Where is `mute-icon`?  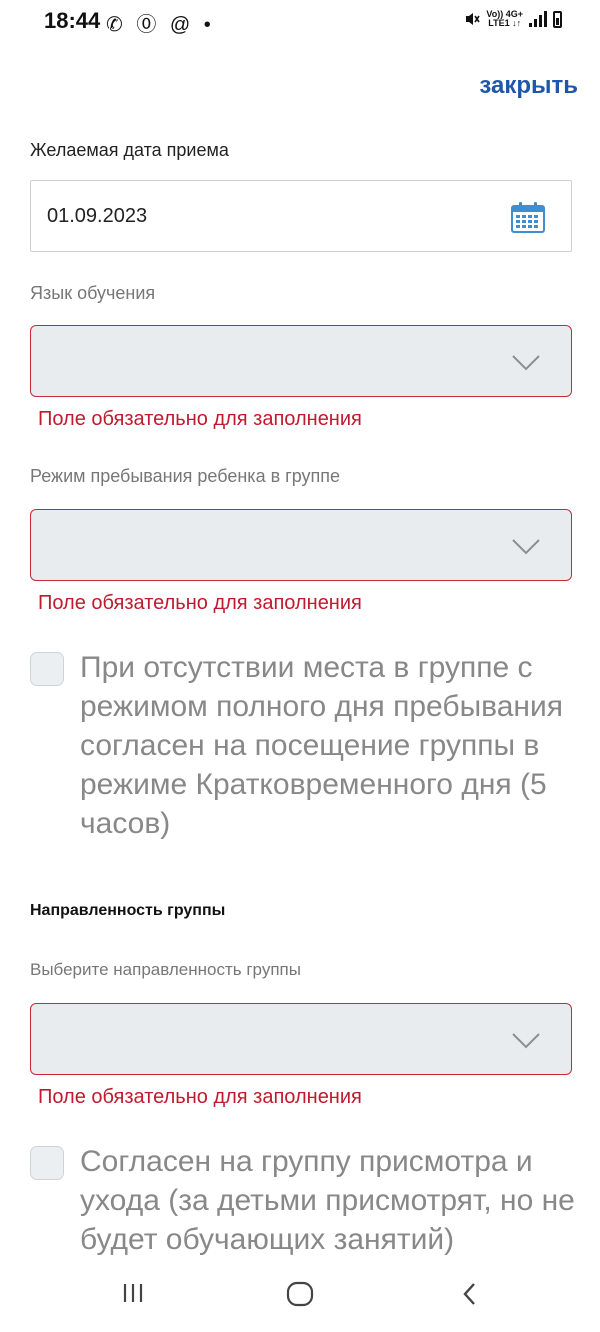
mute-icon is located at coordinates (473, 19).